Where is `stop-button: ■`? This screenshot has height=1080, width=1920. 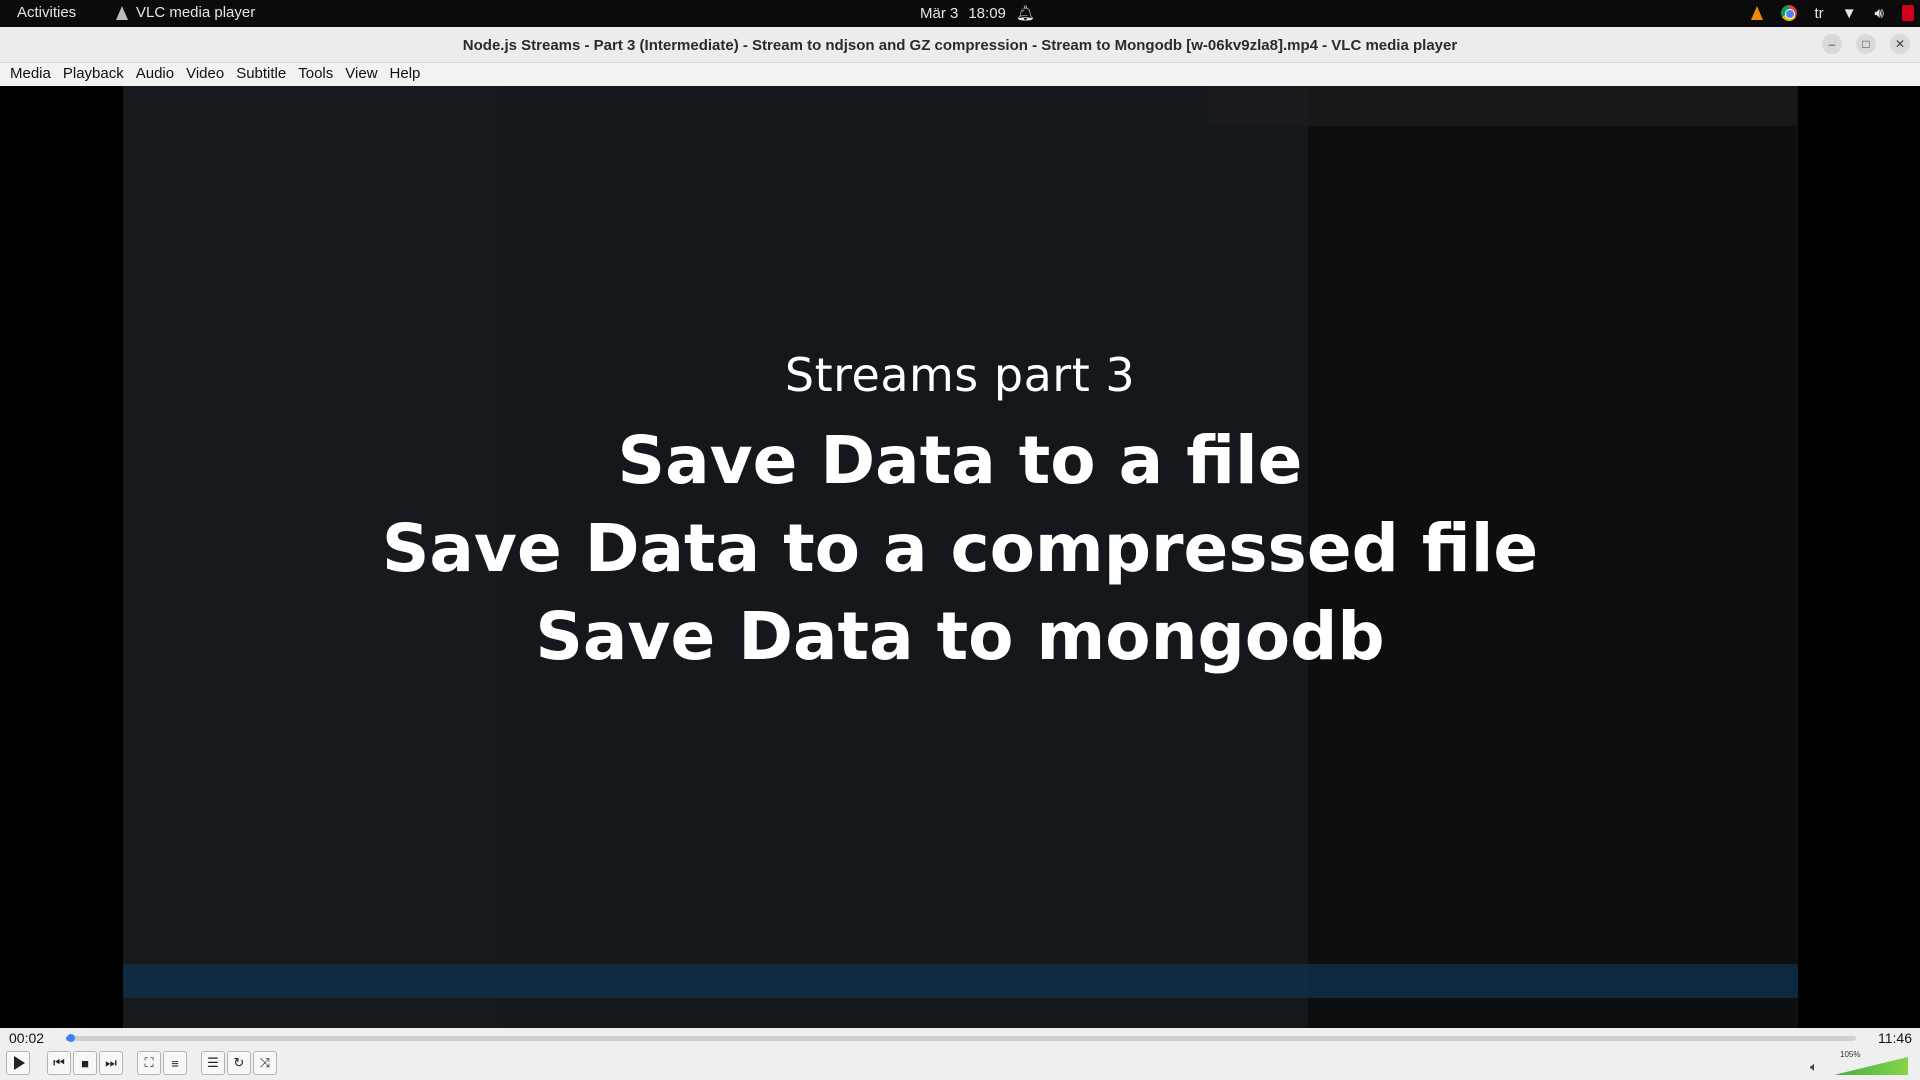 stop-button: ■ is located at coordinates (85, 1063).